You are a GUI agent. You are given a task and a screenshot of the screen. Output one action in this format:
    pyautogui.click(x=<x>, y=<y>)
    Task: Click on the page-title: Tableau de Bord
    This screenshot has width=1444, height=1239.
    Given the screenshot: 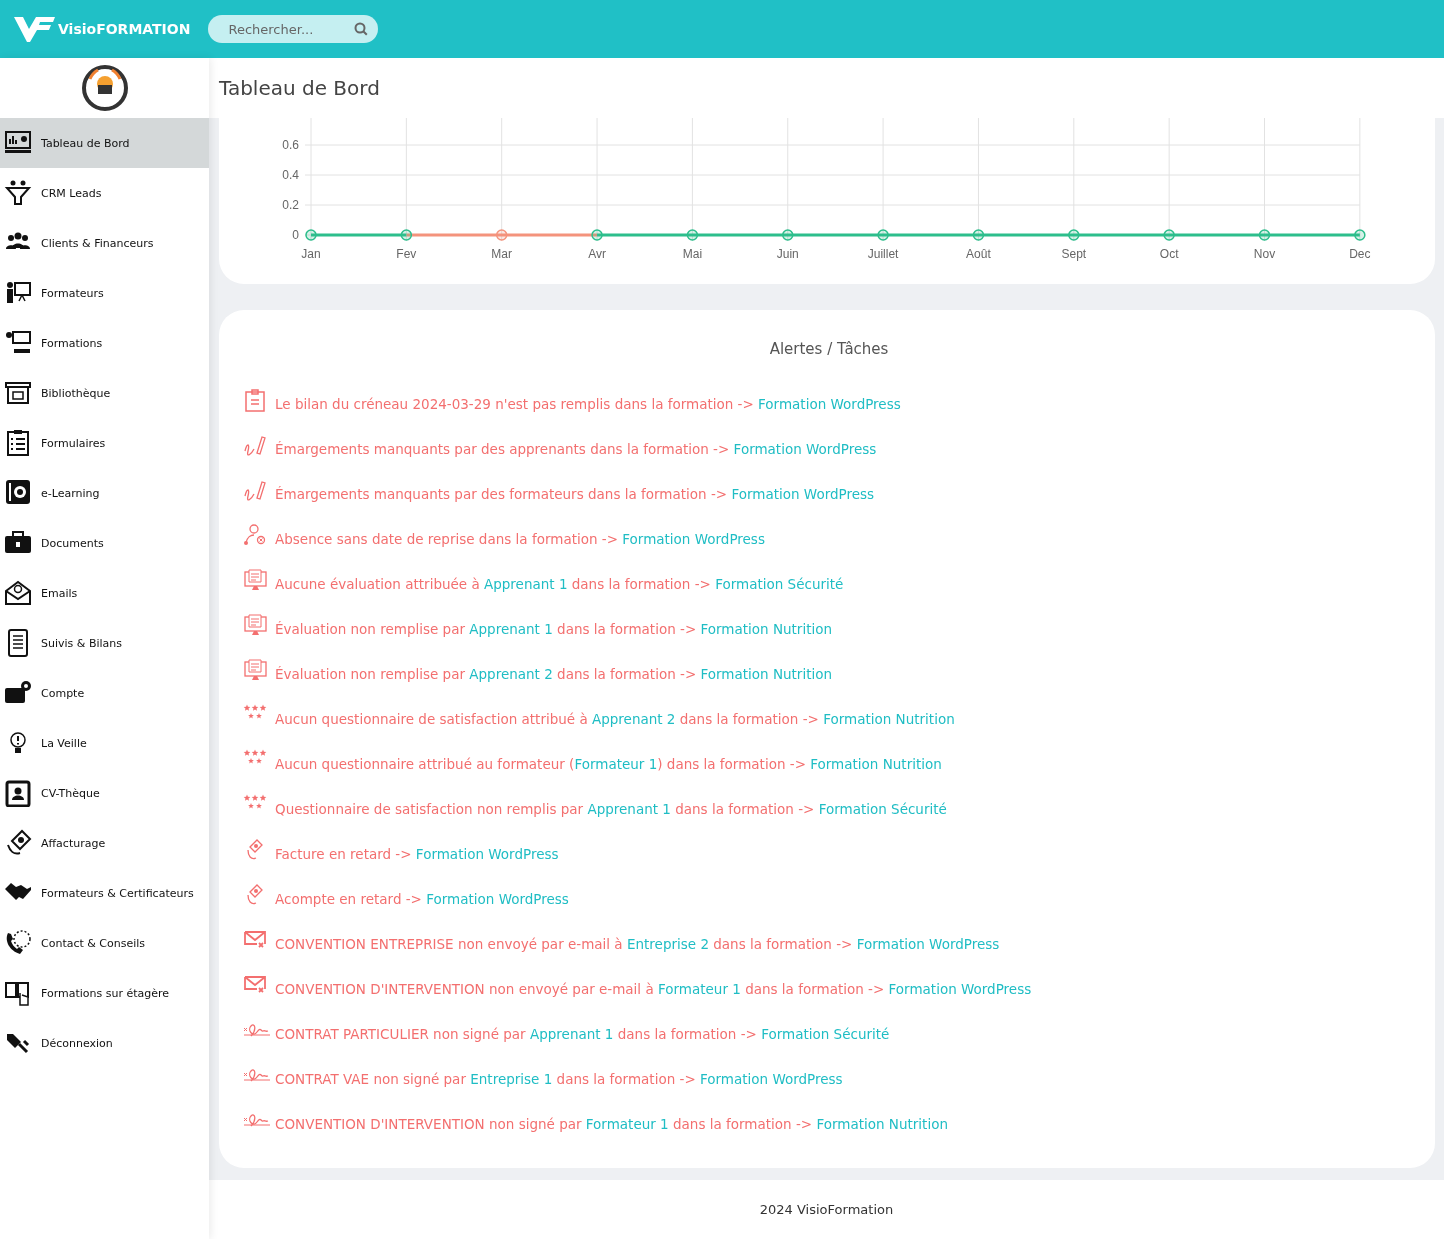 What is the action you would take?
    pyautogui.click(x=299, y=88)
    